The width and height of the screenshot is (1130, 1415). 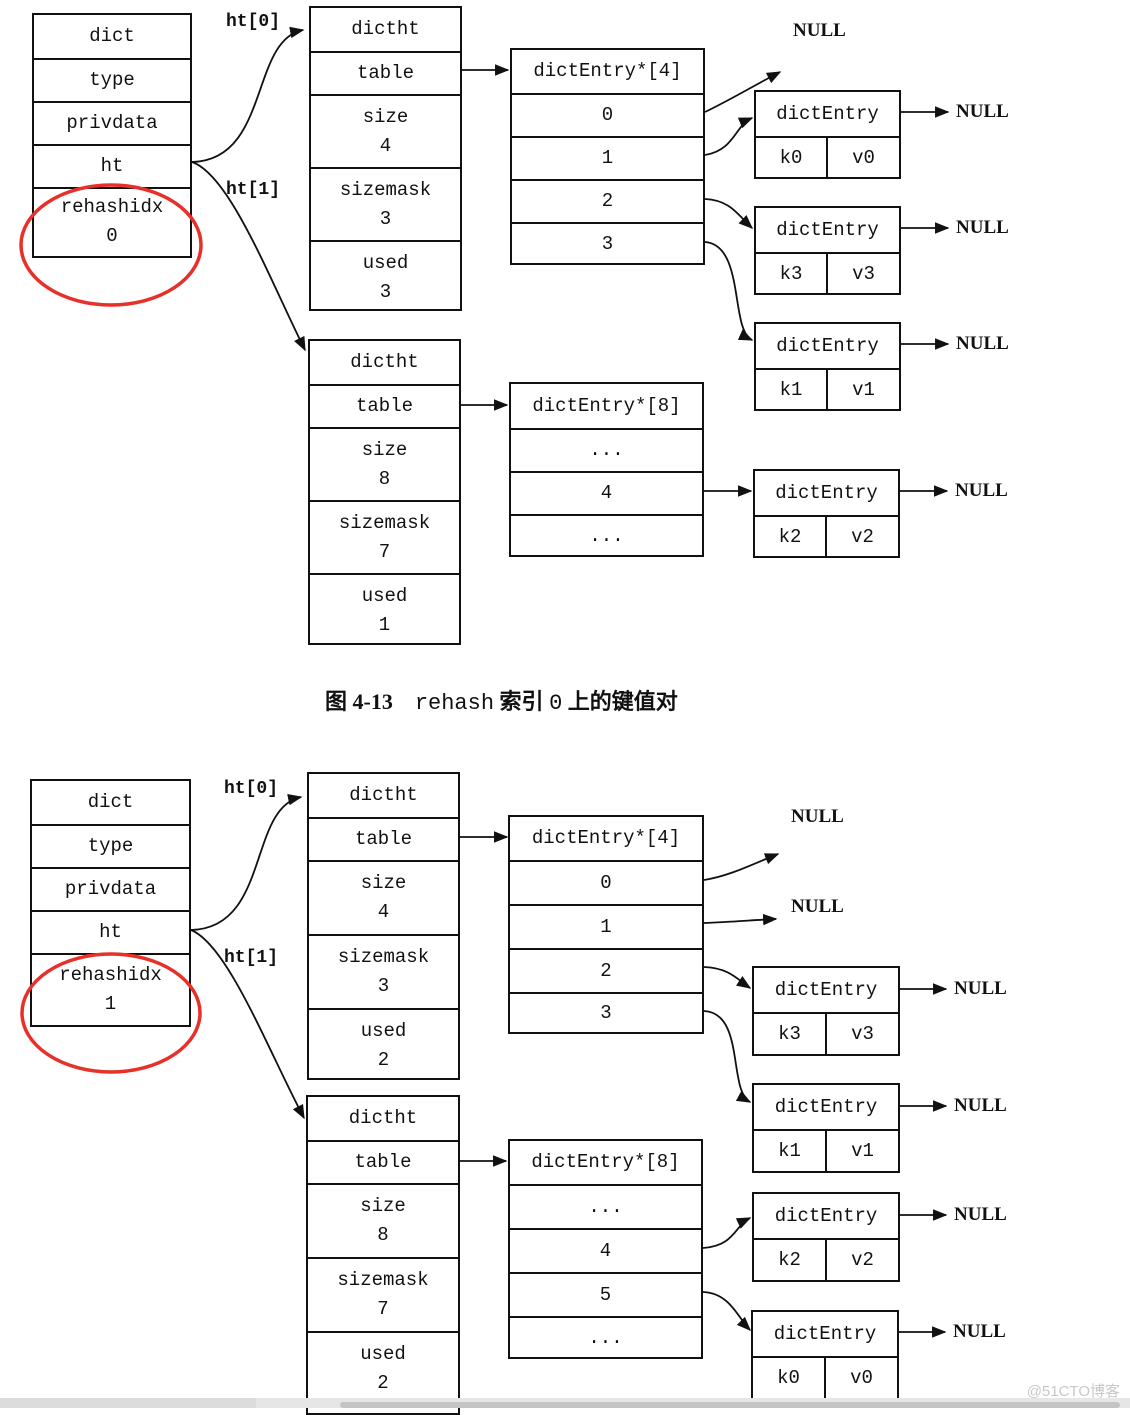 I want to click on dict-field: type, so click(x=112, y=79).